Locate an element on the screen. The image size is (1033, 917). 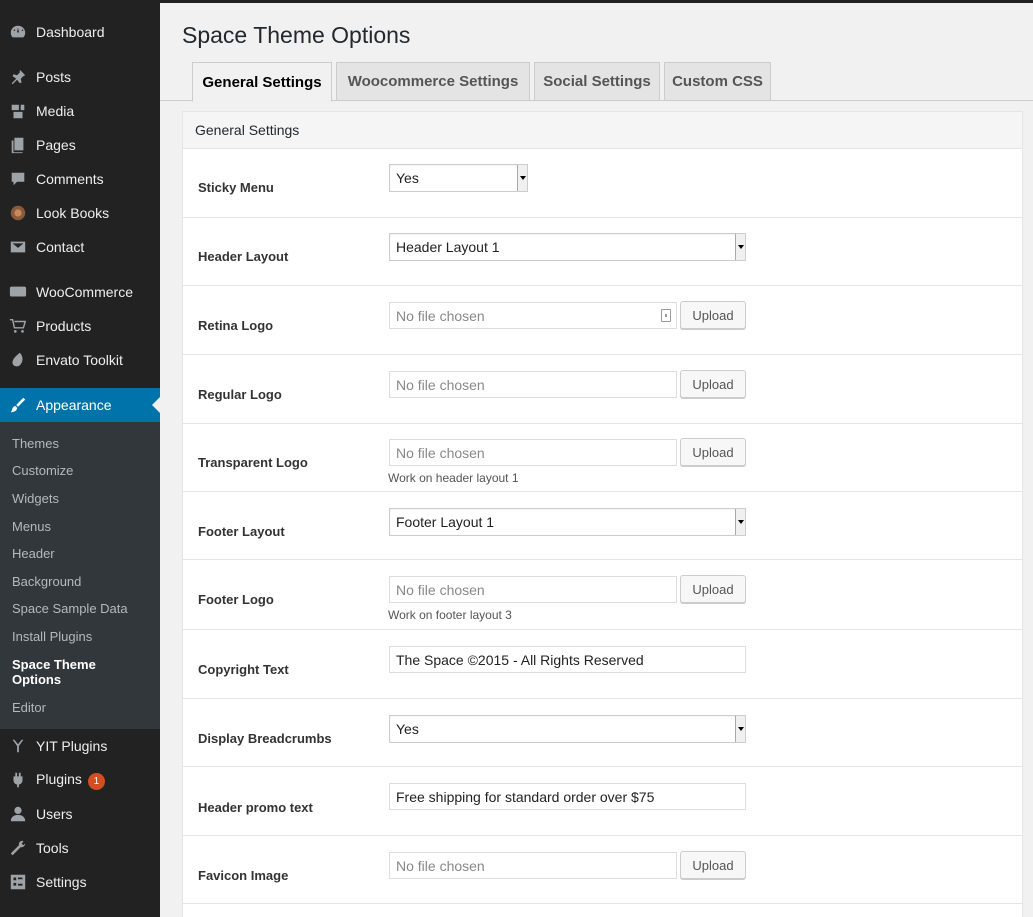
transparent-logo-file-input: No file chosen is located at coordinates (533, 452).